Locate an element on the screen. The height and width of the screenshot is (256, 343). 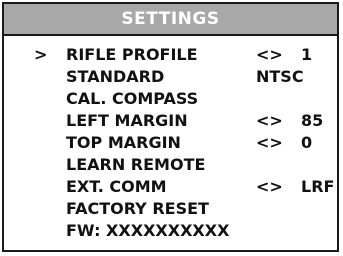
menu-item-standard: STANDARD NTSC is located at coordinates (170, 77).